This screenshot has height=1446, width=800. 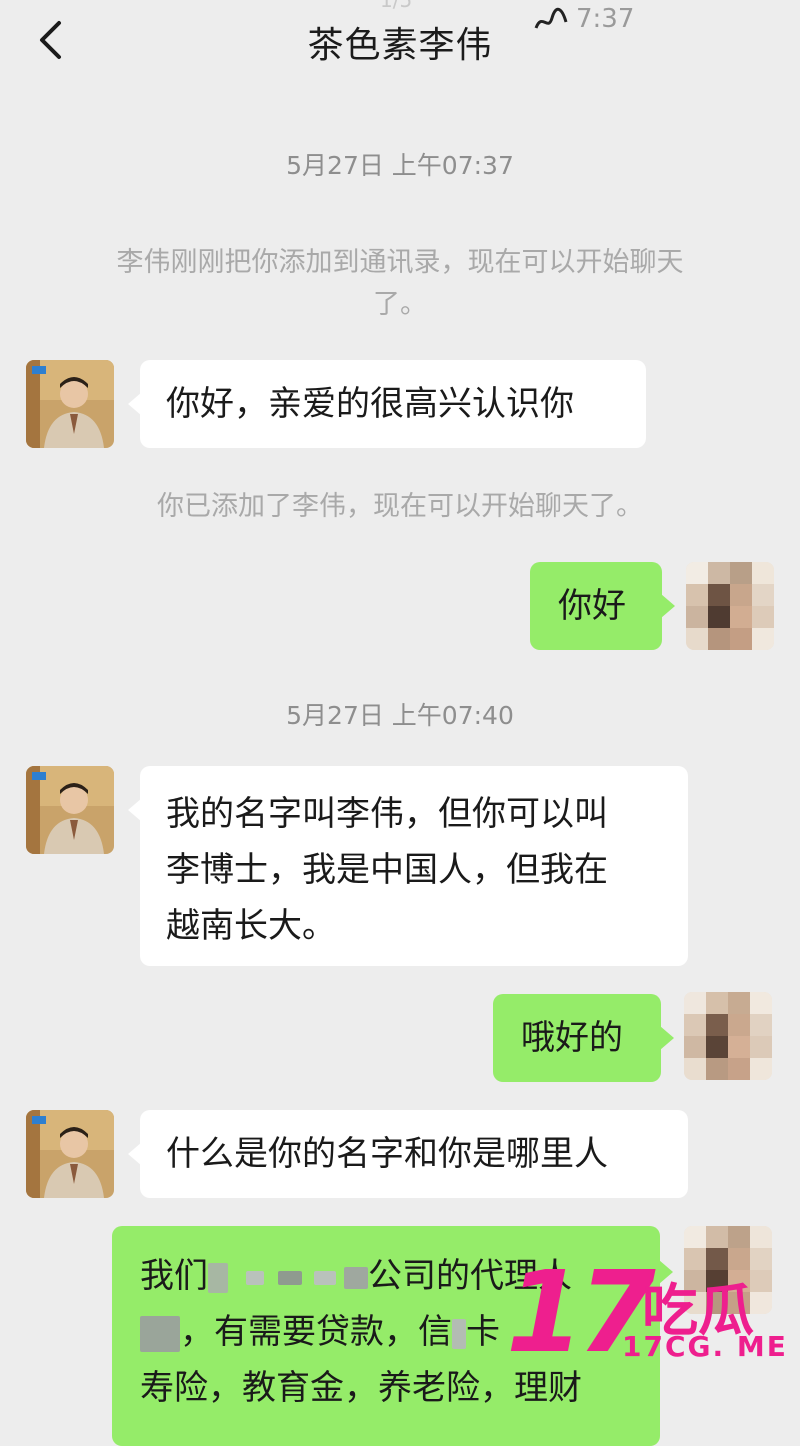 I want to click on timestamp: 5月27日 上午07:40, so click(x=400, y=715).